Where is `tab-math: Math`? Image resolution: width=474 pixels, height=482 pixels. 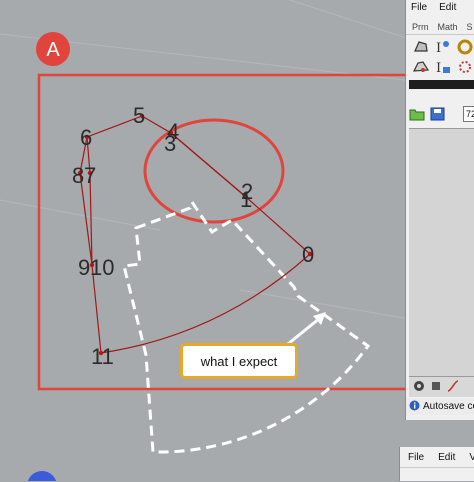 tab-math: Math is located at coordinates (448, 27).